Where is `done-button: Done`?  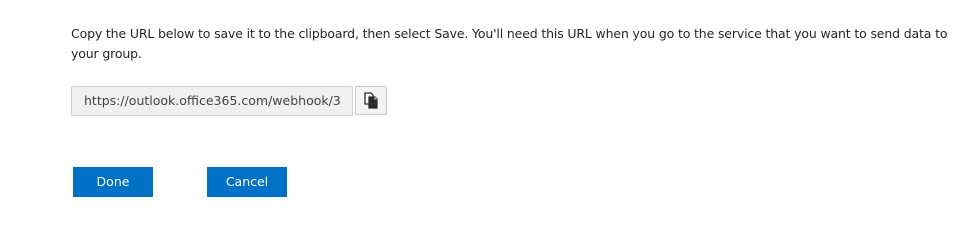 done-button: Done is located at coordinates (113, 182).